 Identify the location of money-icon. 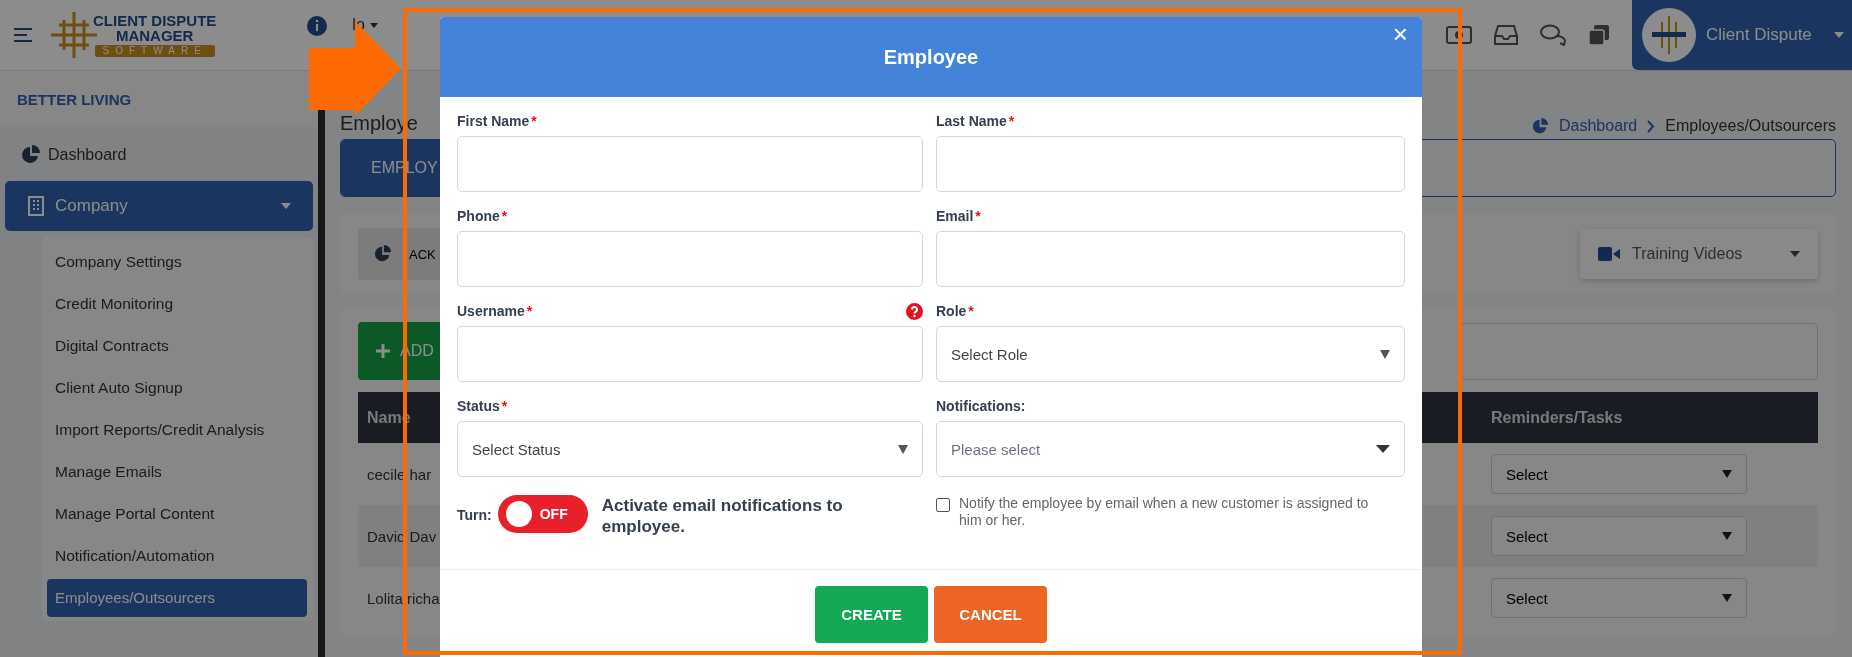
(1459, 35).